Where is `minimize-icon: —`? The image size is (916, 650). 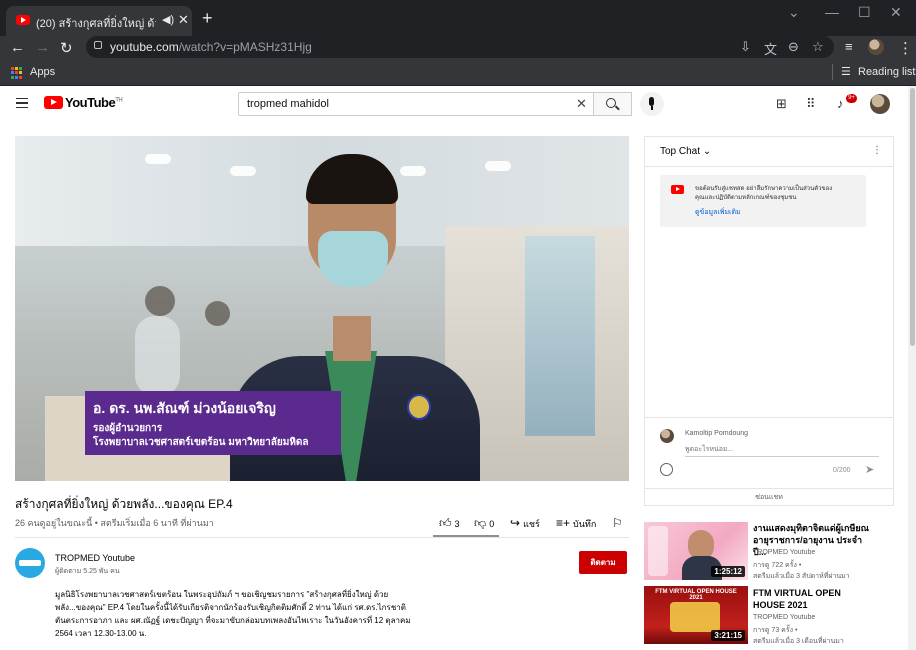 minimize-icon: — is located at coordinates (832, 12).